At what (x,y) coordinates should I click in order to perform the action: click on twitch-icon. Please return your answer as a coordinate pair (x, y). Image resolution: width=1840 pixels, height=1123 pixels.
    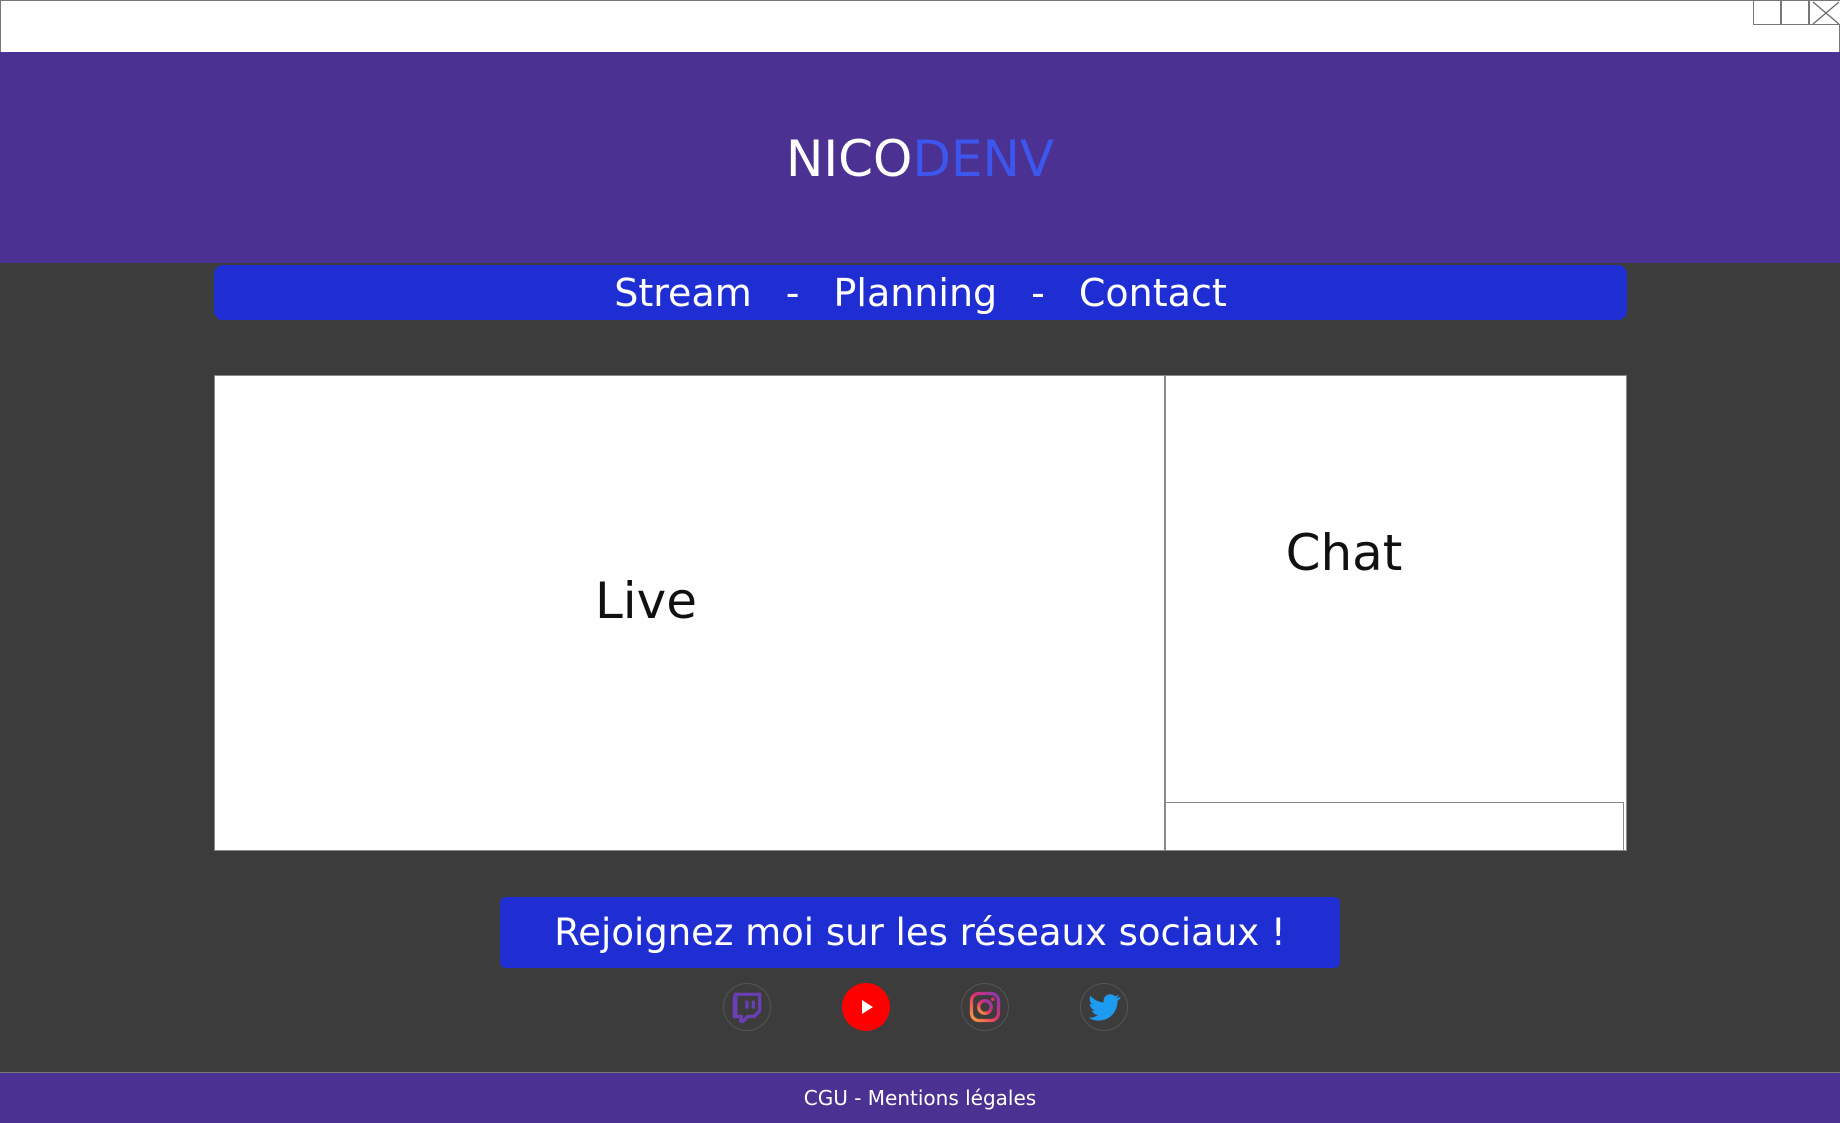
    Looking at the image, I should click on (747, 1007).